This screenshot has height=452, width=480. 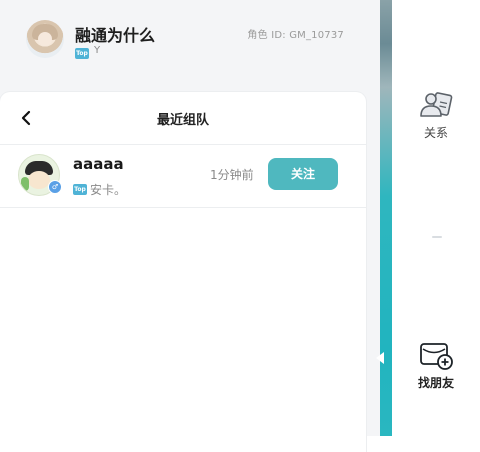 What do you see at coordinates (435, 383) in the screenshot?
I see `sidebar-item-label: 找朋友` at bounding box center [435, 383].